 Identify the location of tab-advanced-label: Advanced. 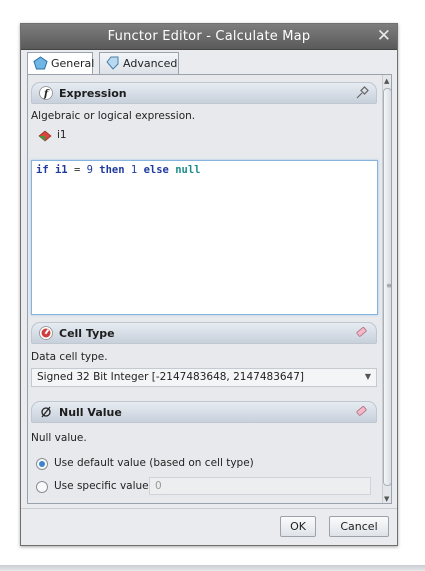
(150, 63).